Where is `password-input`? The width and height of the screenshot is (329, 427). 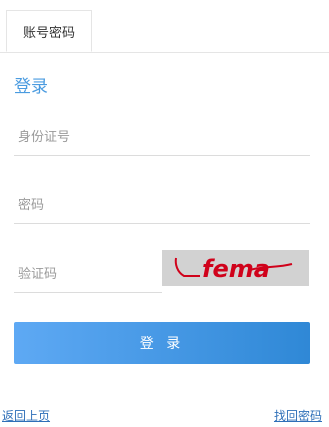 password-input is located at coordinates (166, 205).